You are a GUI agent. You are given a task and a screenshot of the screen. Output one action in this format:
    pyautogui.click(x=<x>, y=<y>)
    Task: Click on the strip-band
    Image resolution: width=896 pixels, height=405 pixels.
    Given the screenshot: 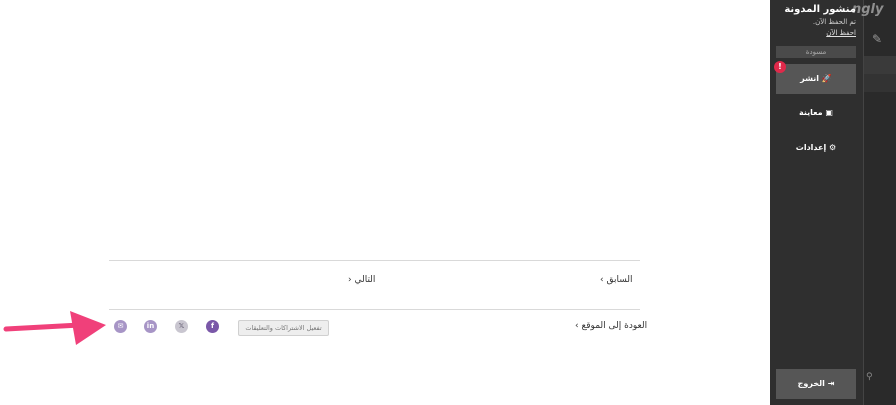 What is the action you would take?
    pyautogui.click(x=880, y=65)
    